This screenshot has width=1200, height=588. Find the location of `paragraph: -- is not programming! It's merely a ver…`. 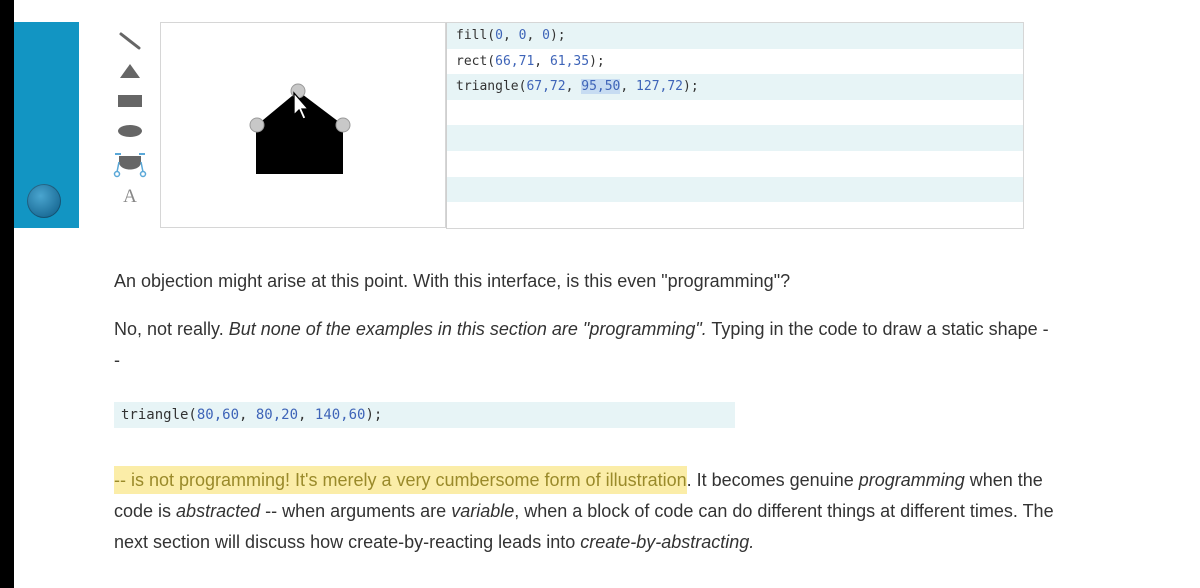

paragraph: -- is not programming! It's merely a ver… is located at coordinates (584, 511).